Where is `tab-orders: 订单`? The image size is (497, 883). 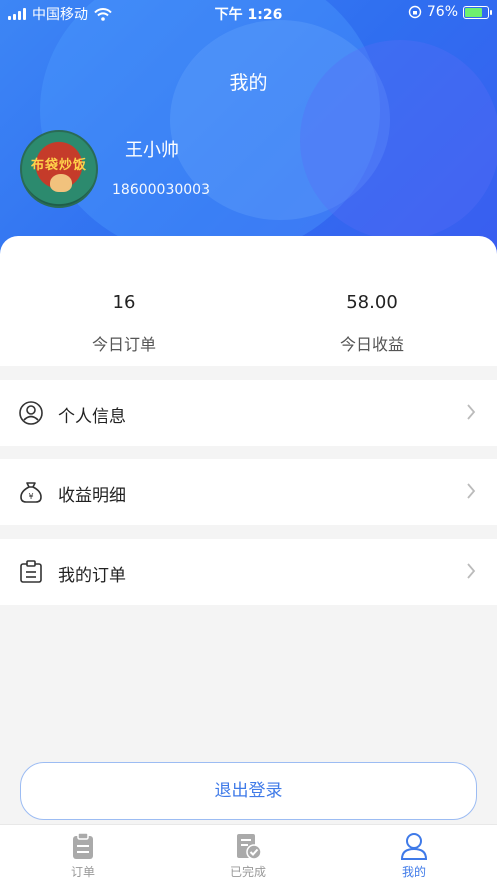
tab-orders: 订单 is located at coordinates (83, 855).